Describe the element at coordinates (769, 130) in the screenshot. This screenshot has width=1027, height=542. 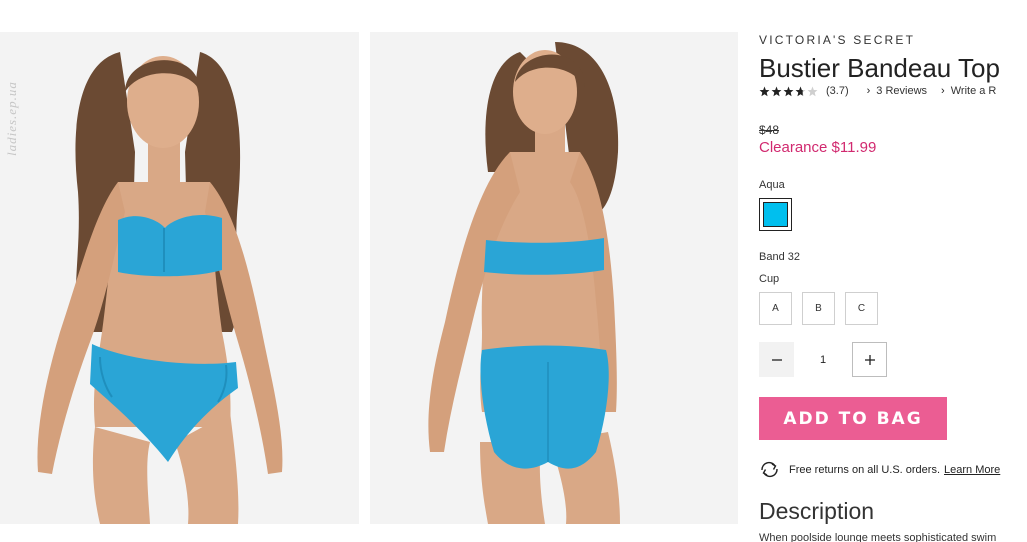
I see `original-price: $48` at that location.